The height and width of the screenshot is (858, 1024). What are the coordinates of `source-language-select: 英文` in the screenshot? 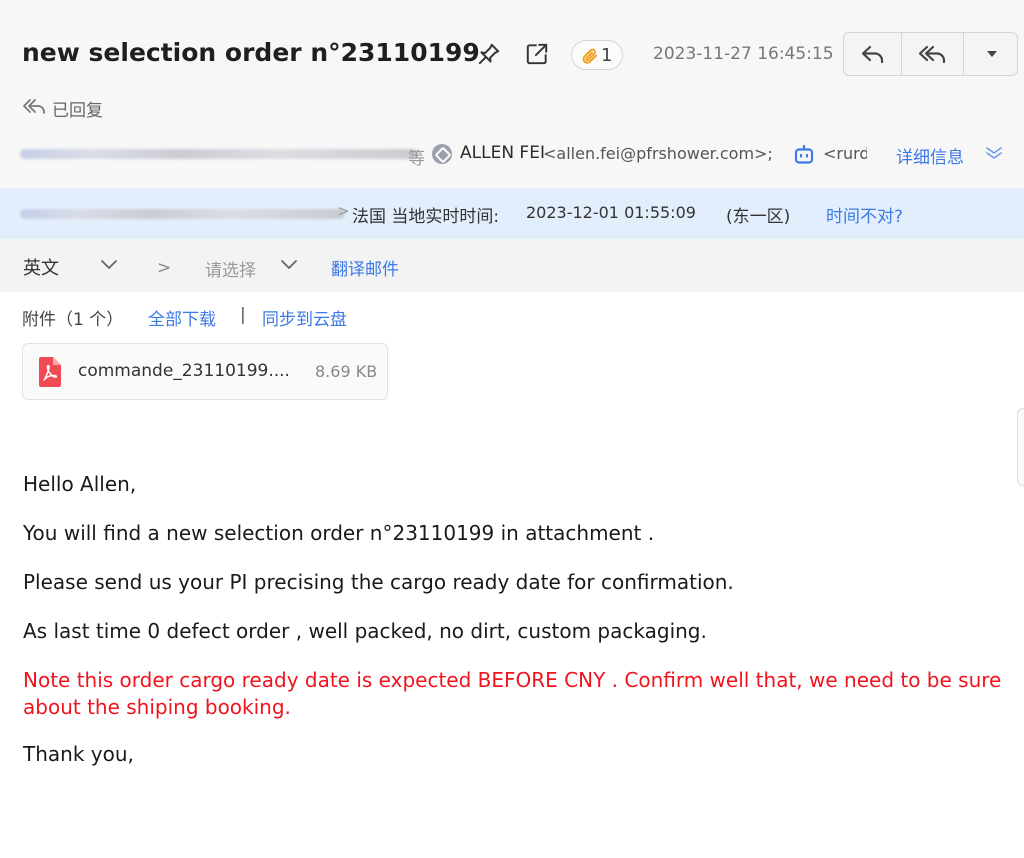 It's located at (41, 267).